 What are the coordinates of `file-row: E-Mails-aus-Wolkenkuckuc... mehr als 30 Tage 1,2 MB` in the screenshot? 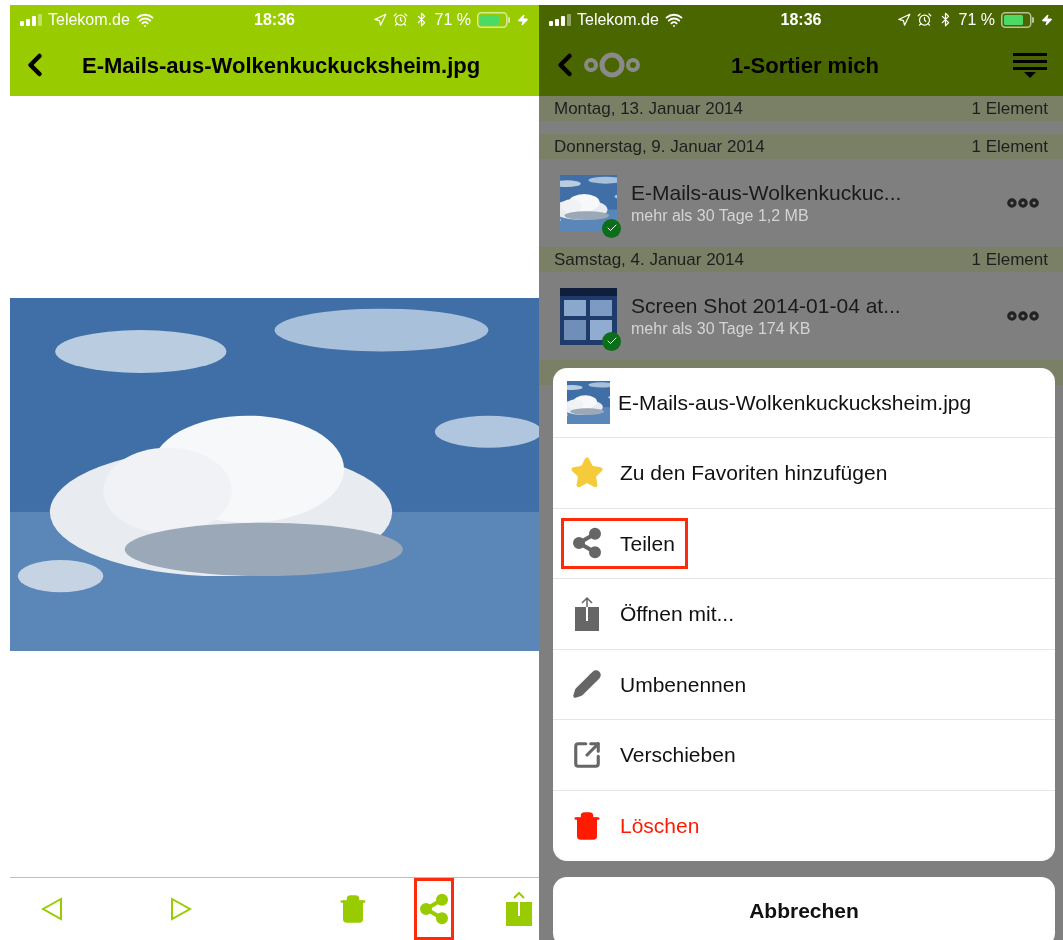 It's located at (801, 203).